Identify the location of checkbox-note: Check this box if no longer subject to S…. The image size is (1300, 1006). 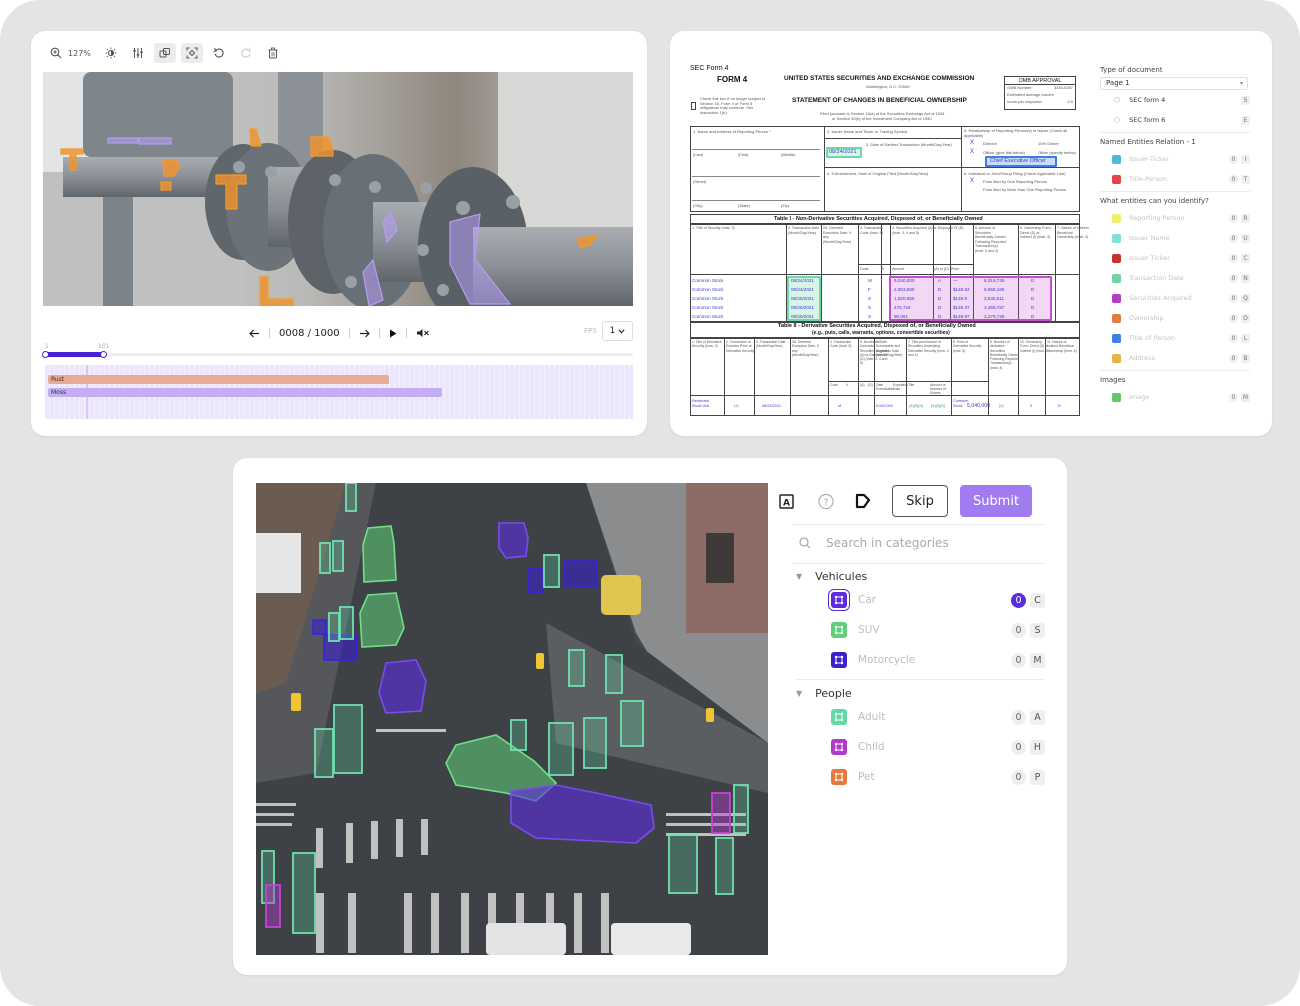
(733, 105).